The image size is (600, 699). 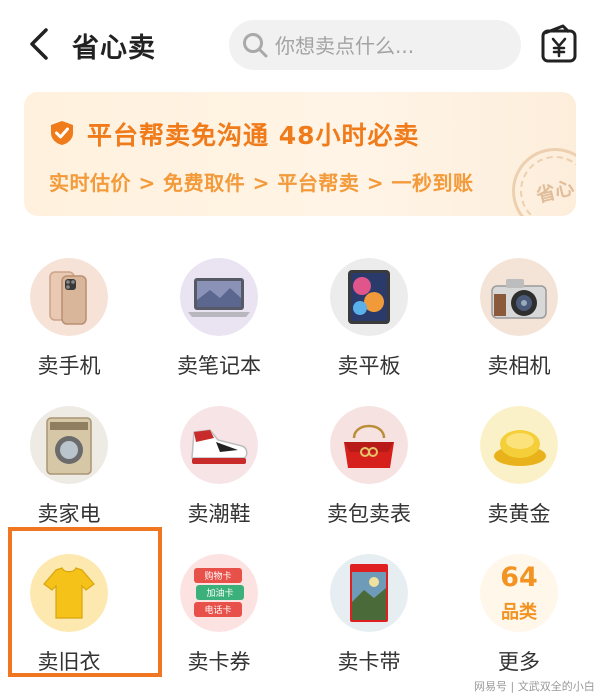 I want to click on more-unit: 品类, so click(x=519, y=612).